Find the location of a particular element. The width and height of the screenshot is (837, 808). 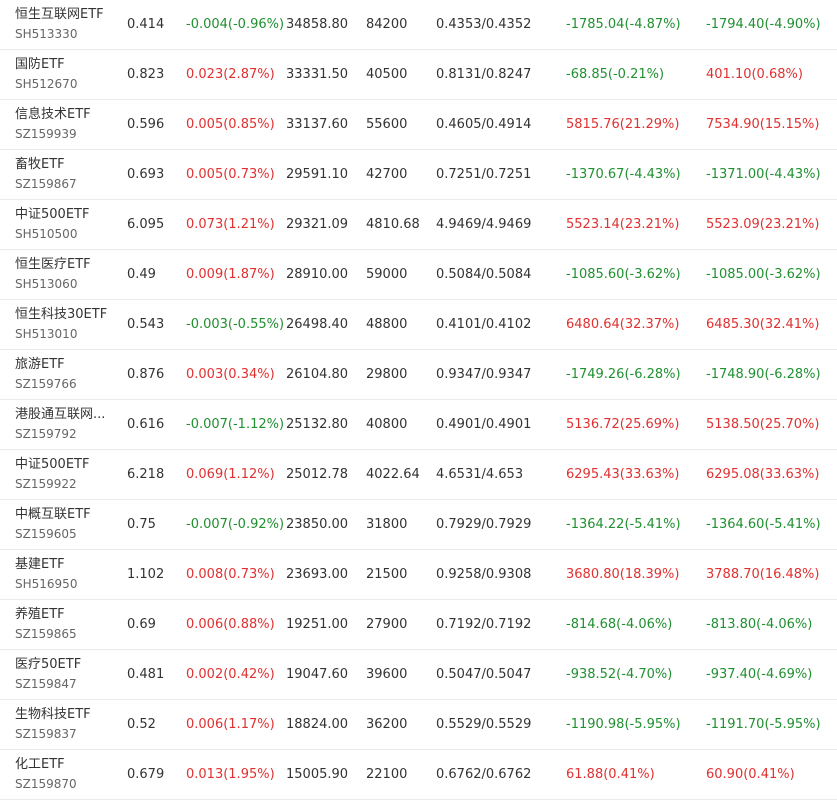

change-cell: 0.006(1.17%) is located at coordinates (230, 724).